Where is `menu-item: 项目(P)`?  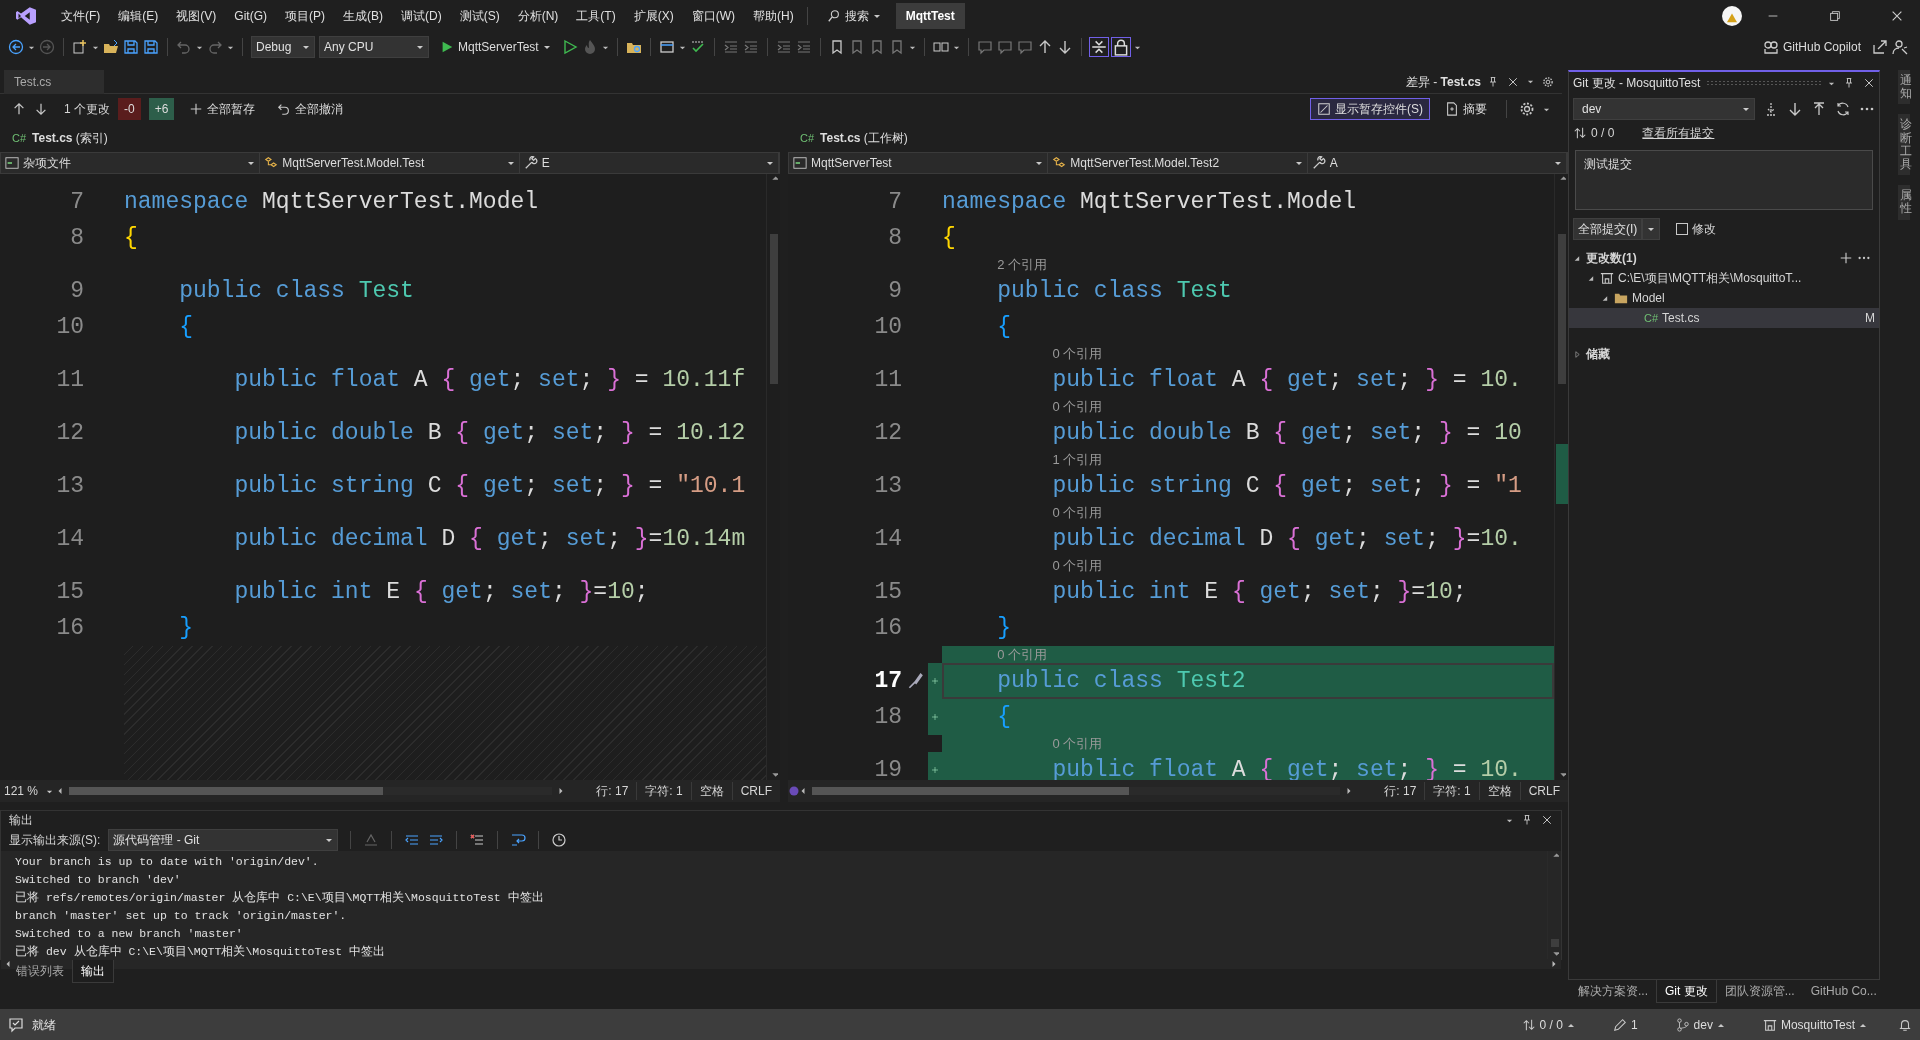 menu-item: 项目(P) is located at coordinates (305, 16).